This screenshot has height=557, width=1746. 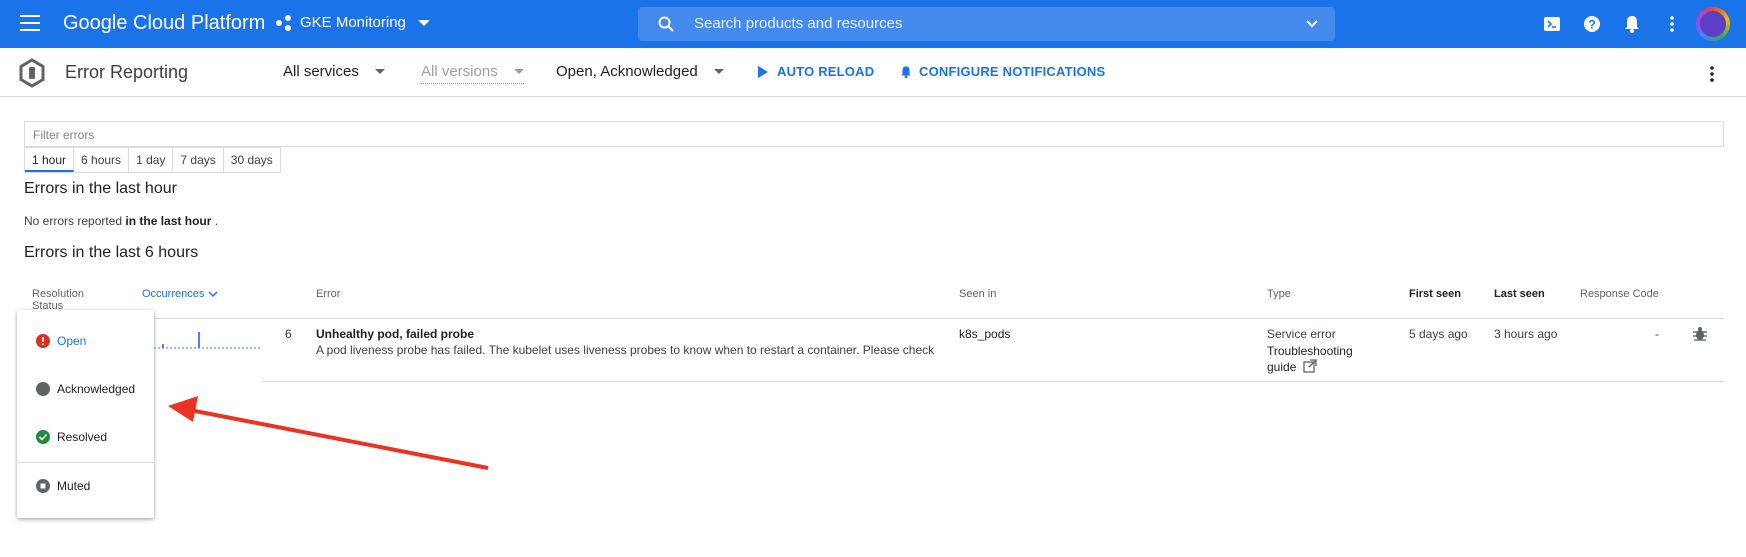 I want to click on menu-item-label: Open, so click(x=72, y=341).